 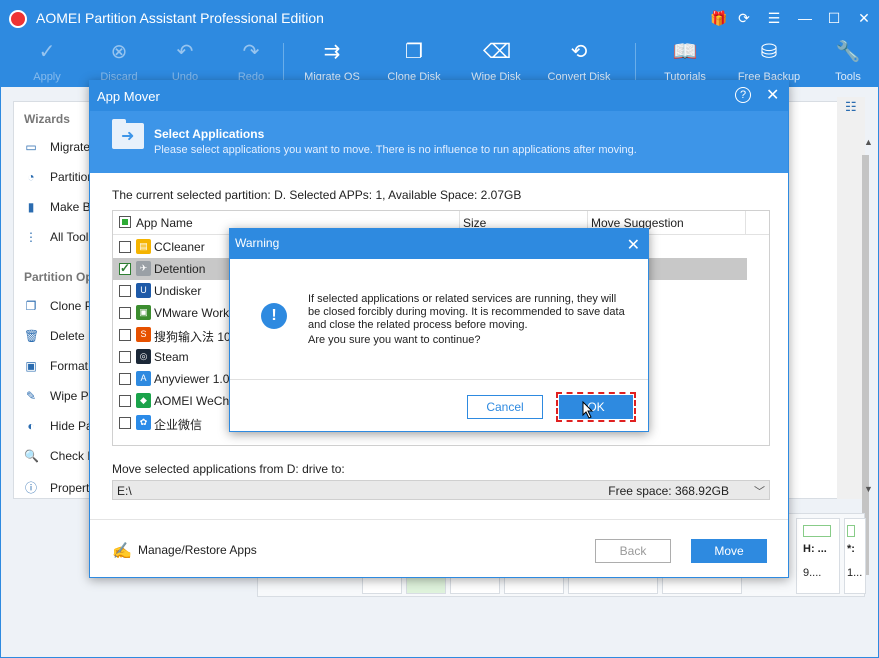 What do you see at coordinates (171, 357) in the screenshot?
I see `app-name: Steam` at bounding box center [171, 357].